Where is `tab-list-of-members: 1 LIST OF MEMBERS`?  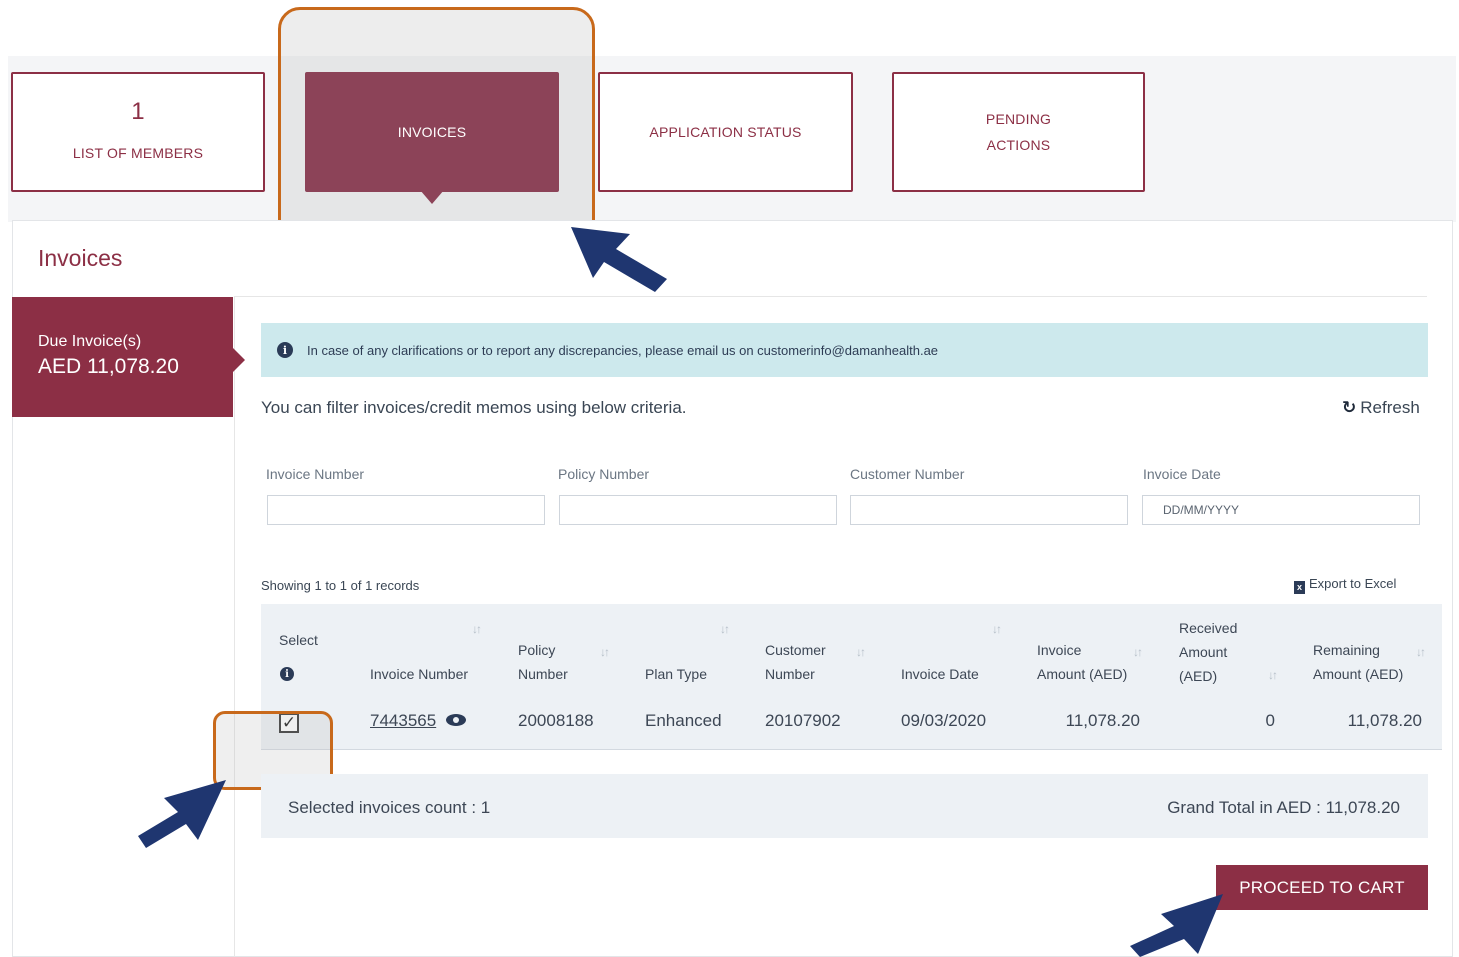 tab-list-of-members: 1 LIST OF MEMBERS is located at coordinates (138, 132).